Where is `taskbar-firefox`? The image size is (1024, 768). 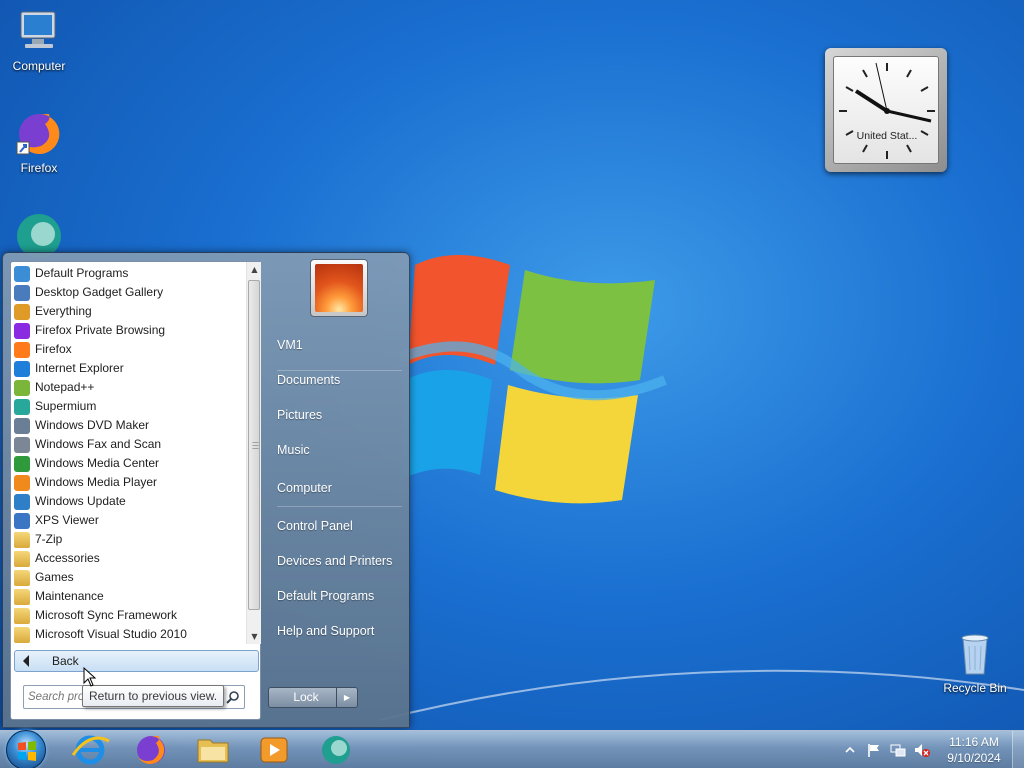
taskbar-firefox is located at coordinates (151, 750).